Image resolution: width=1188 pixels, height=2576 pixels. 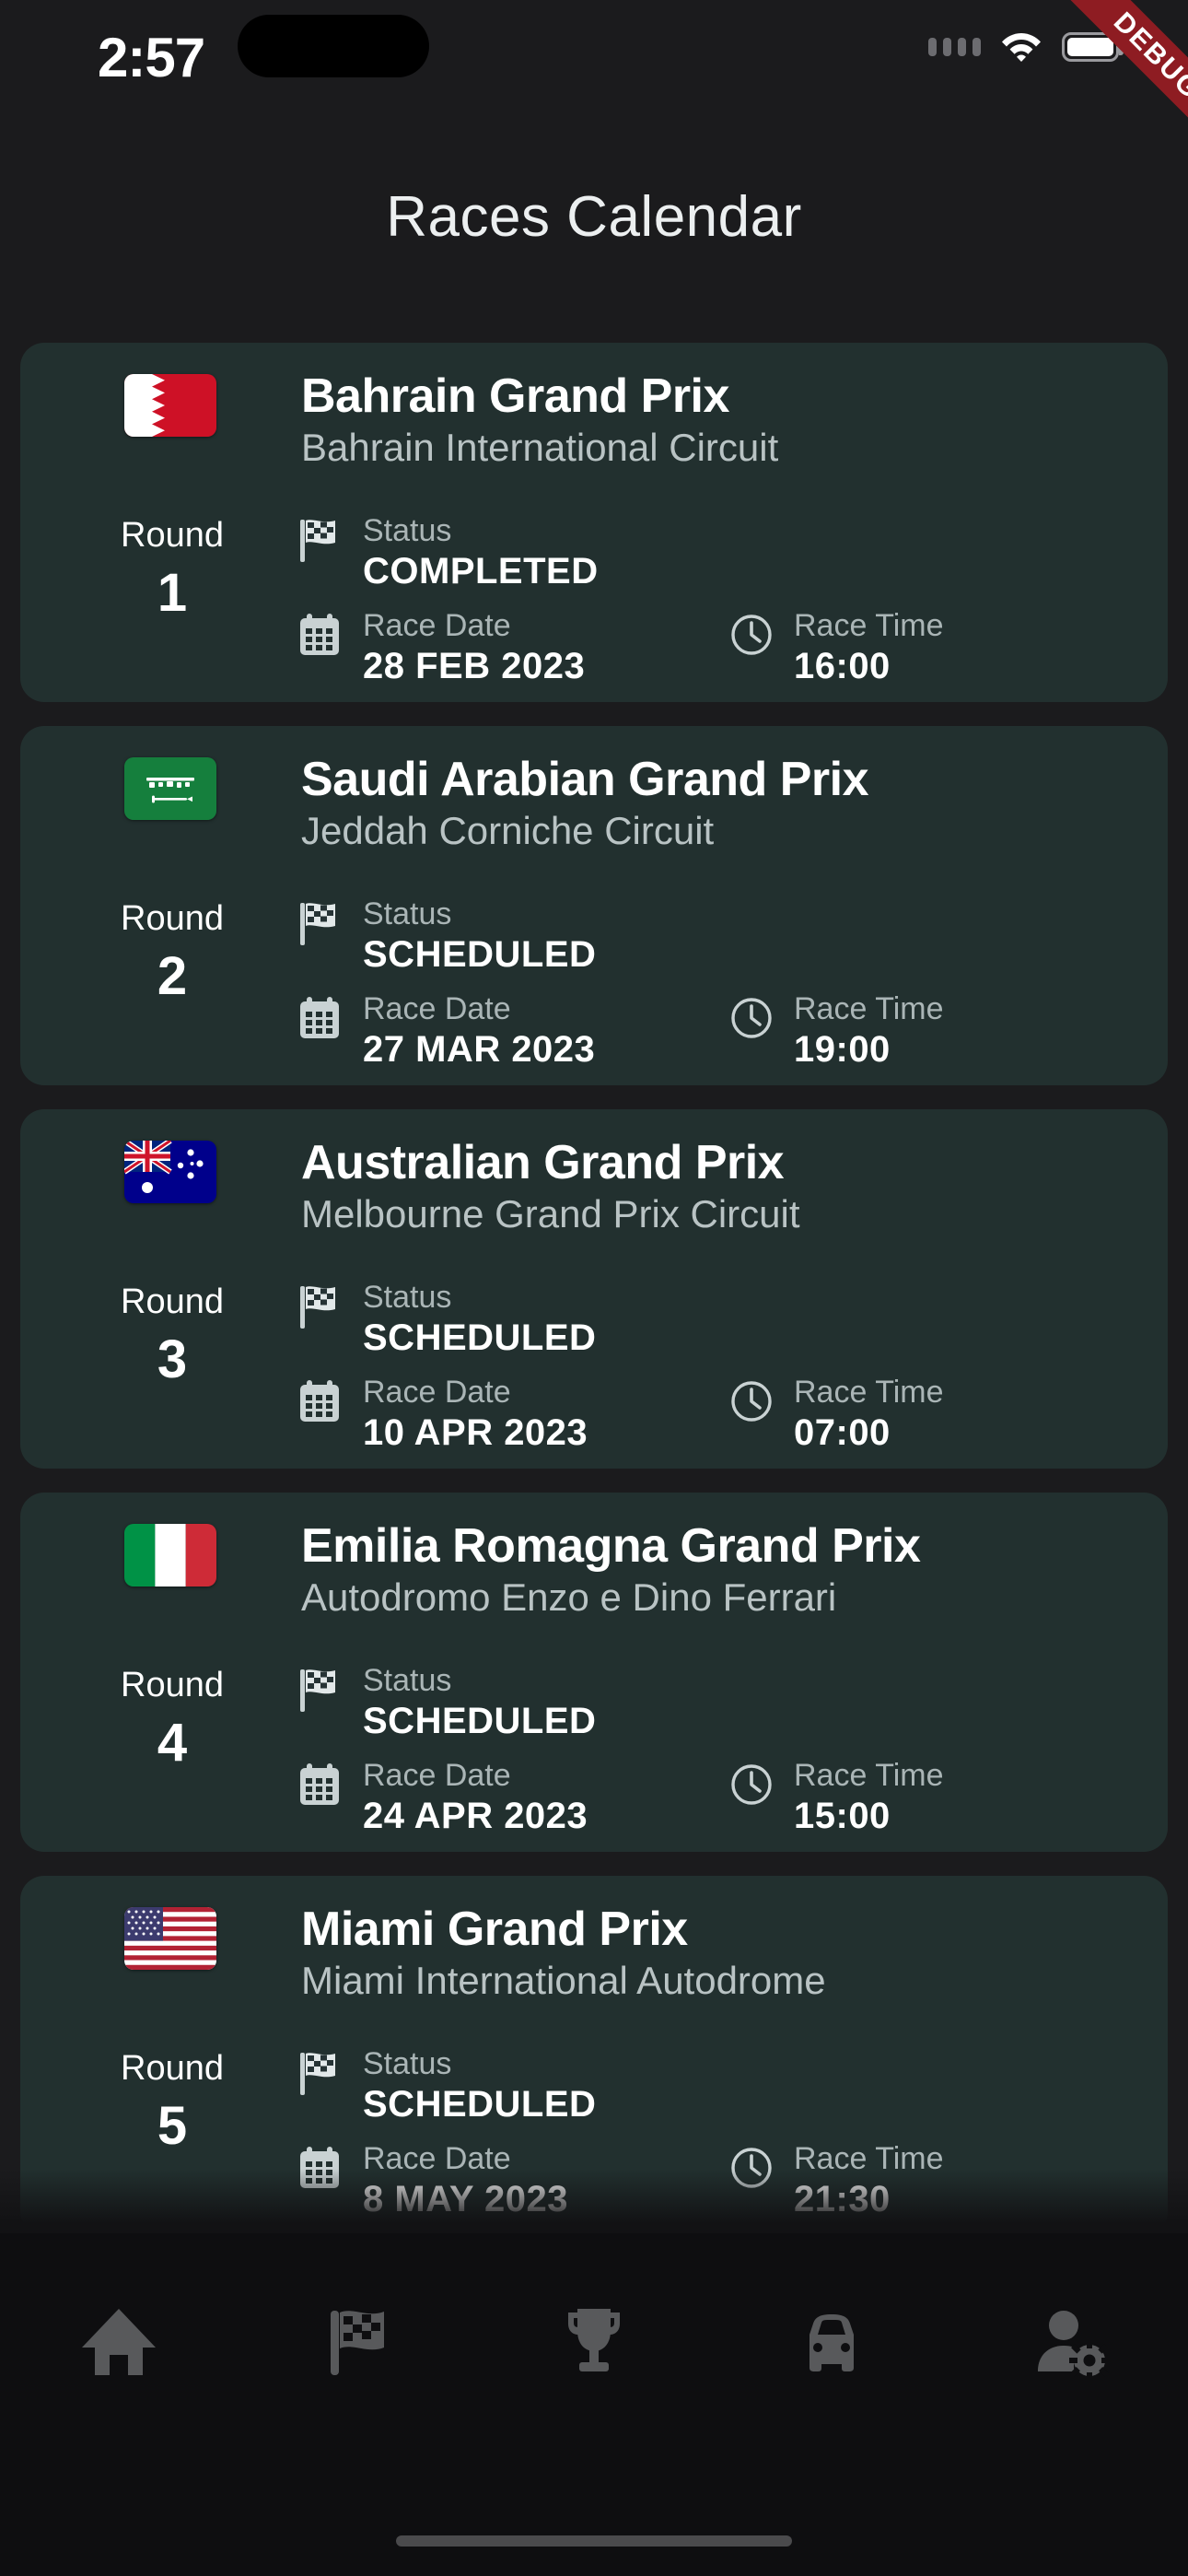 I want to click on italy-flag, so click(x=170, y=1555).